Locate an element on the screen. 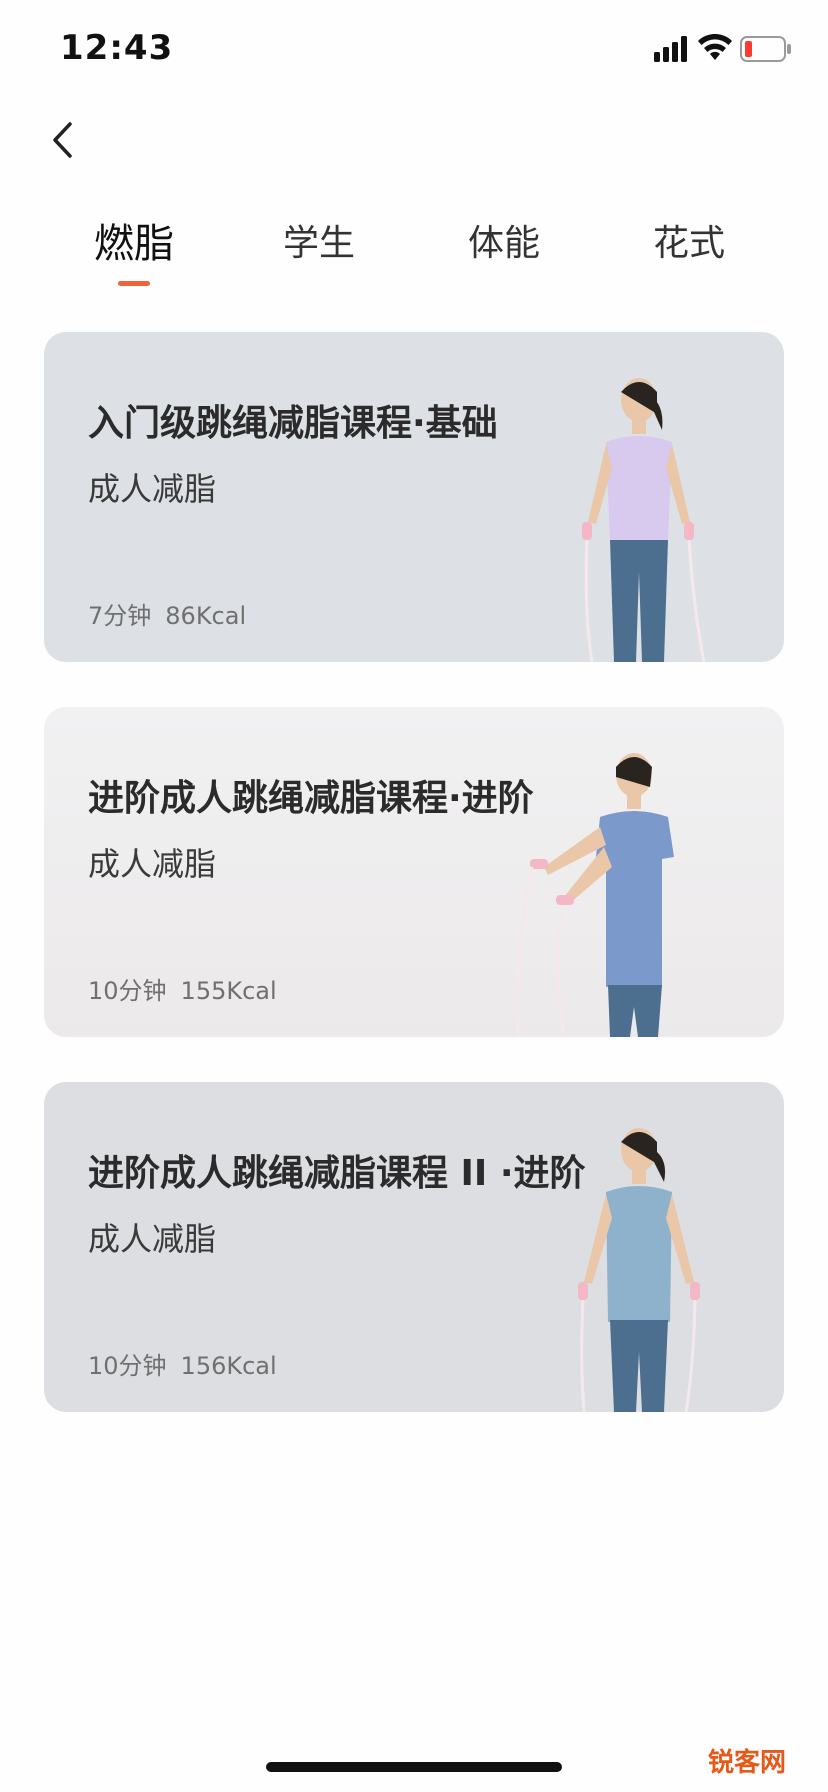 This screenshot has width=828, height=1792. course-title: 入门级跳绳减脂课程·基础 is located at coordinates (293, 423).